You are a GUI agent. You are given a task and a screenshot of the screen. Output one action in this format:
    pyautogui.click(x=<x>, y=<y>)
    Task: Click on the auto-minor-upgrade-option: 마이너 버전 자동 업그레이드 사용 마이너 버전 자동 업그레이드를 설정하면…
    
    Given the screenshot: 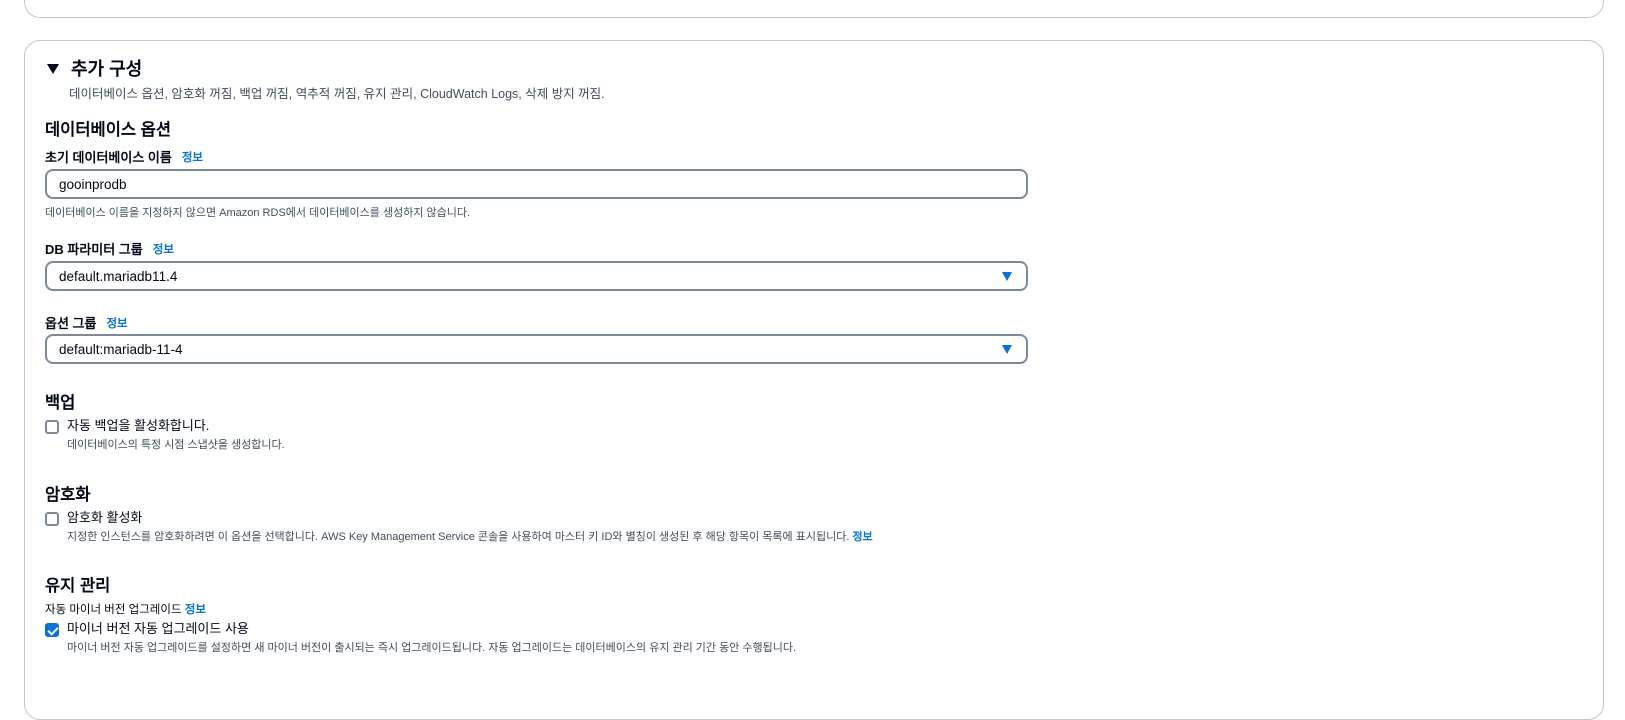 What is the action you would take?
    pyautogui.click(x=420, y=638)
    